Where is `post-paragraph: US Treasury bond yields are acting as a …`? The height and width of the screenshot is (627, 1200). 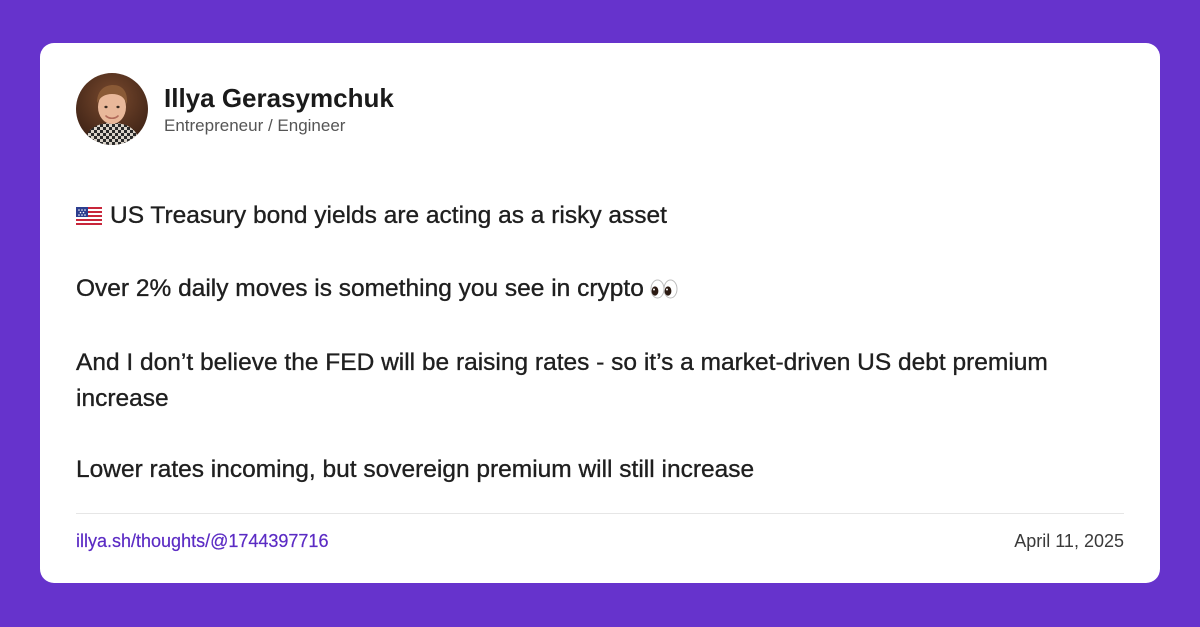 post-paragraph: US Treasury bond yields are acting as a … is located at coordinates (586, 217).